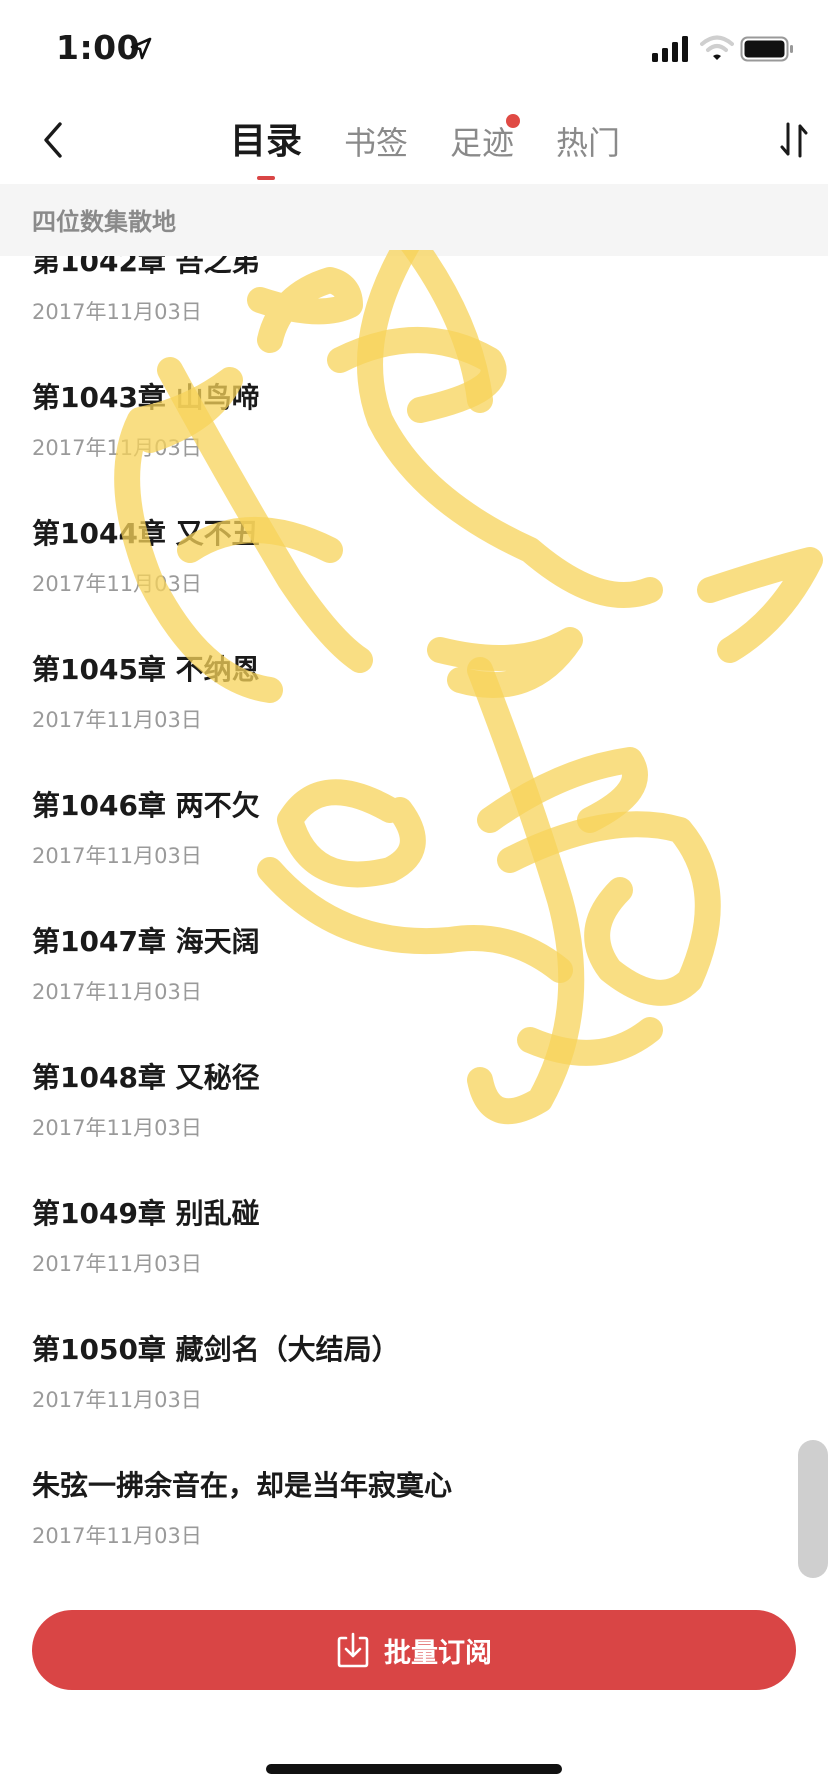  I want to click on chapter-item: 第1049章 别乱碰 2017年11月03日, so click(414, 1248).